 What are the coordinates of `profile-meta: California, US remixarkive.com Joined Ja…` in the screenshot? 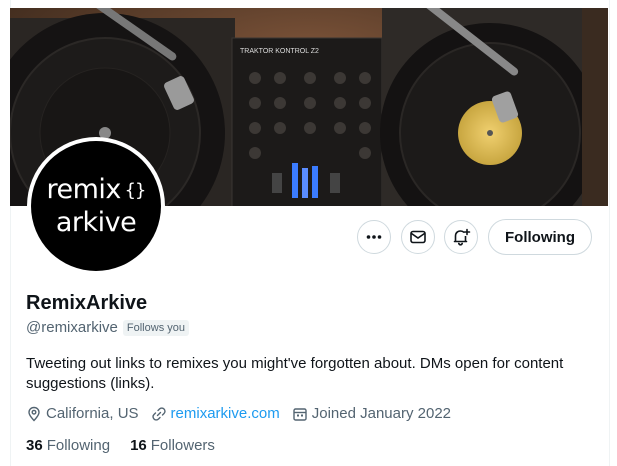 It's located at (244, 413).